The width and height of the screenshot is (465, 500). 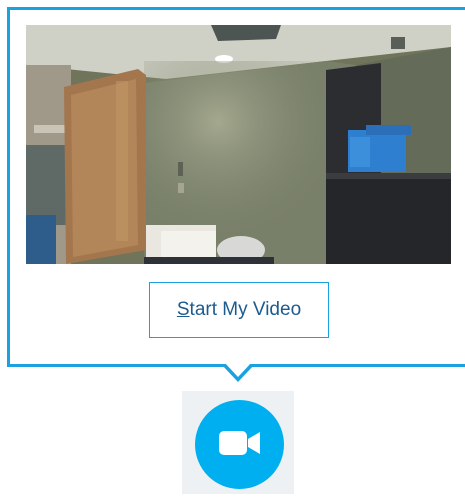 I want to click on video-toggle-button, so click(x=239, y=444).